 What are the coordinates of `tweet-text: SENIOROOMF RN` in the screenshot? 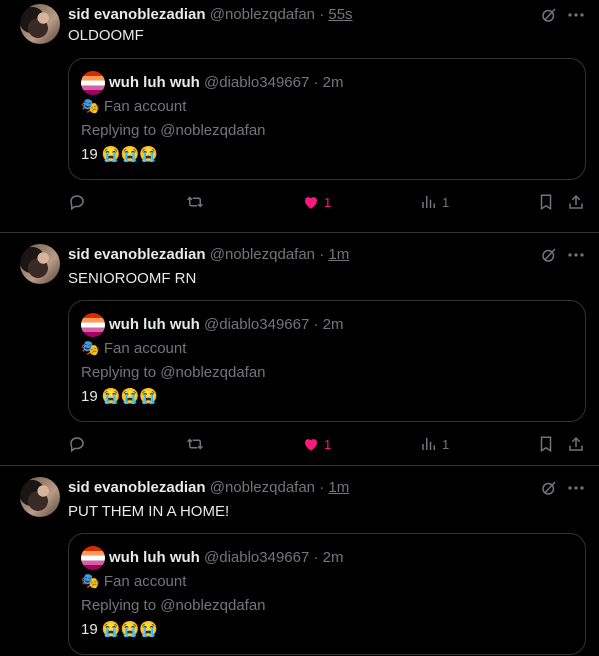 It's located at (132, 278).